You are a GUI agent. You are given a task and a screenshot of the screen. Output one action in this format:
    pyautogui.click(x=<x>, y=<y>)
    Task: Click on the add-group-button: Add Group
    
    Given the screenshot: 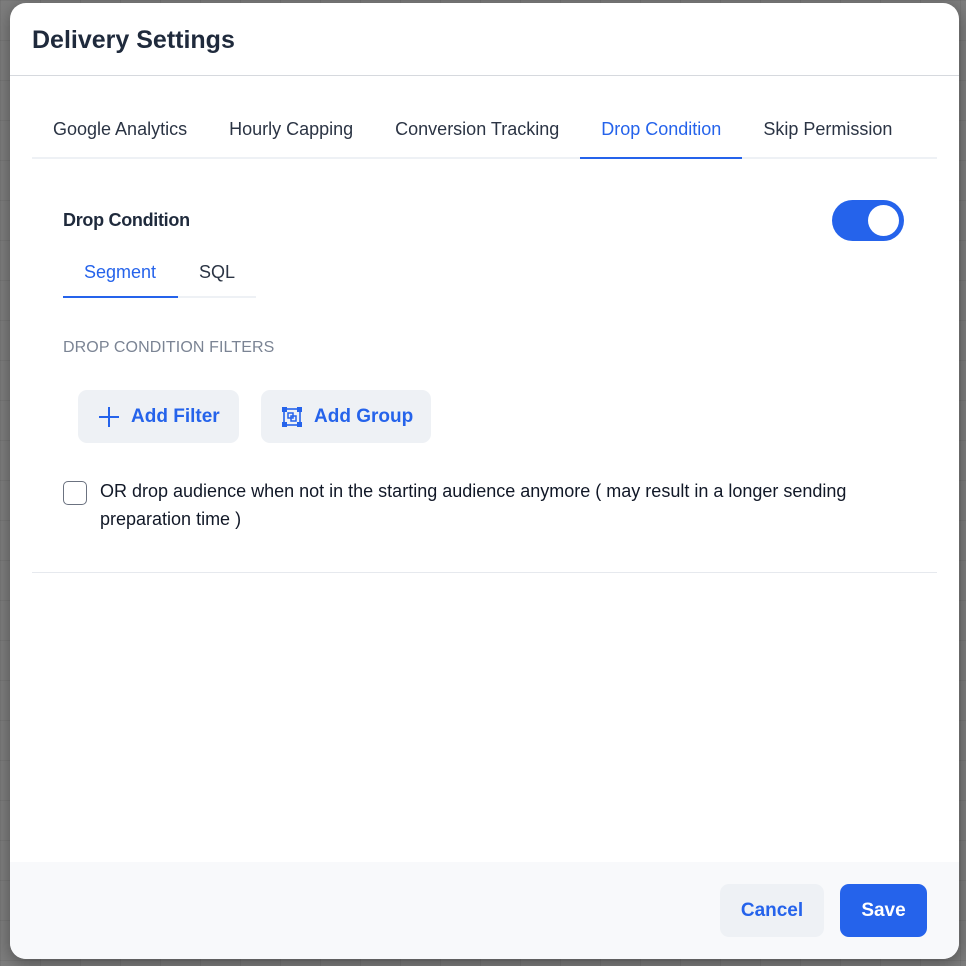 What is the action you would take?
    pyautogui.click(x=346, y=416)
    